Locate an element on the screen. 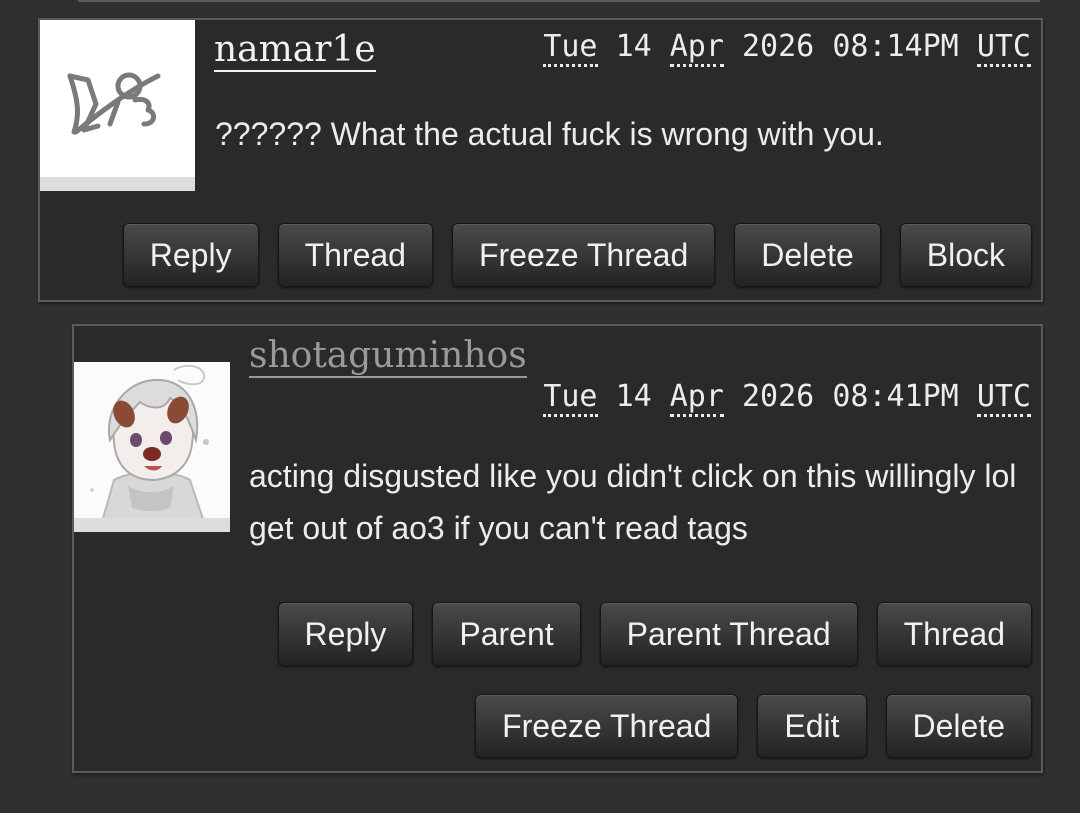 This screenshot has width=1080, height=813. anime-character-avatar is located at coordinates (152, 447).